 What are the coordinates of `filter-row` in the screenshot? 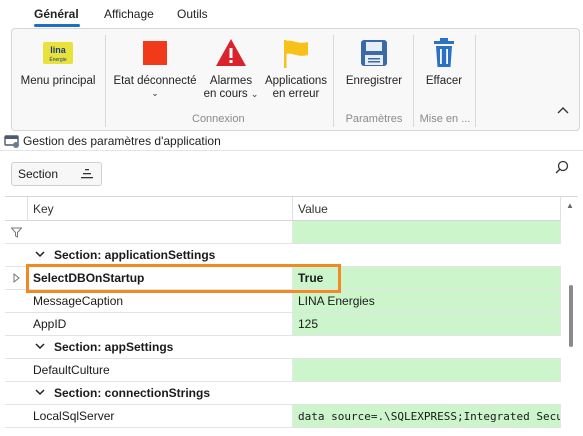 It's located at (283, 232).